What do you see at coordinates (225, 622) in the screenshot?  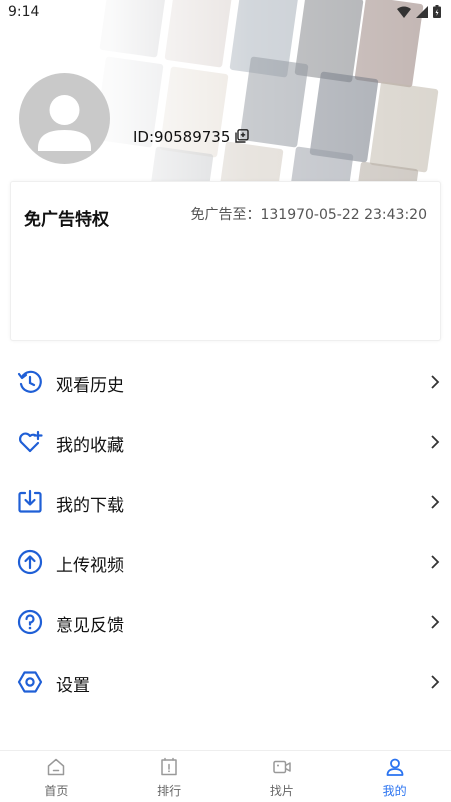 I see `menu-item-feedback: 意见反馈` at bounding box center [225, 622].